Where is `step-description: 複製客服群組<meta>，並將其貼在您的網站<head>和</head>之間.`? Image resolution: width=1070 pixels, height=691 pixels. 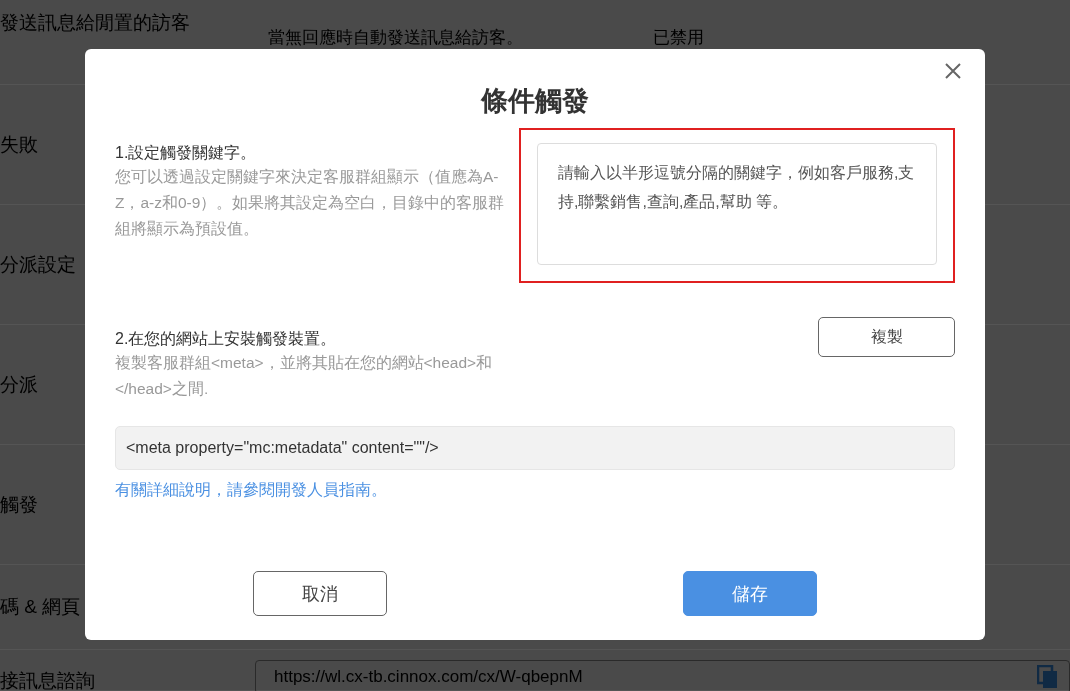
step-description: 複製客服群組<meta>，並將其貼在您的網站<head>和</head>之間. is located at coordinates (304, 376).